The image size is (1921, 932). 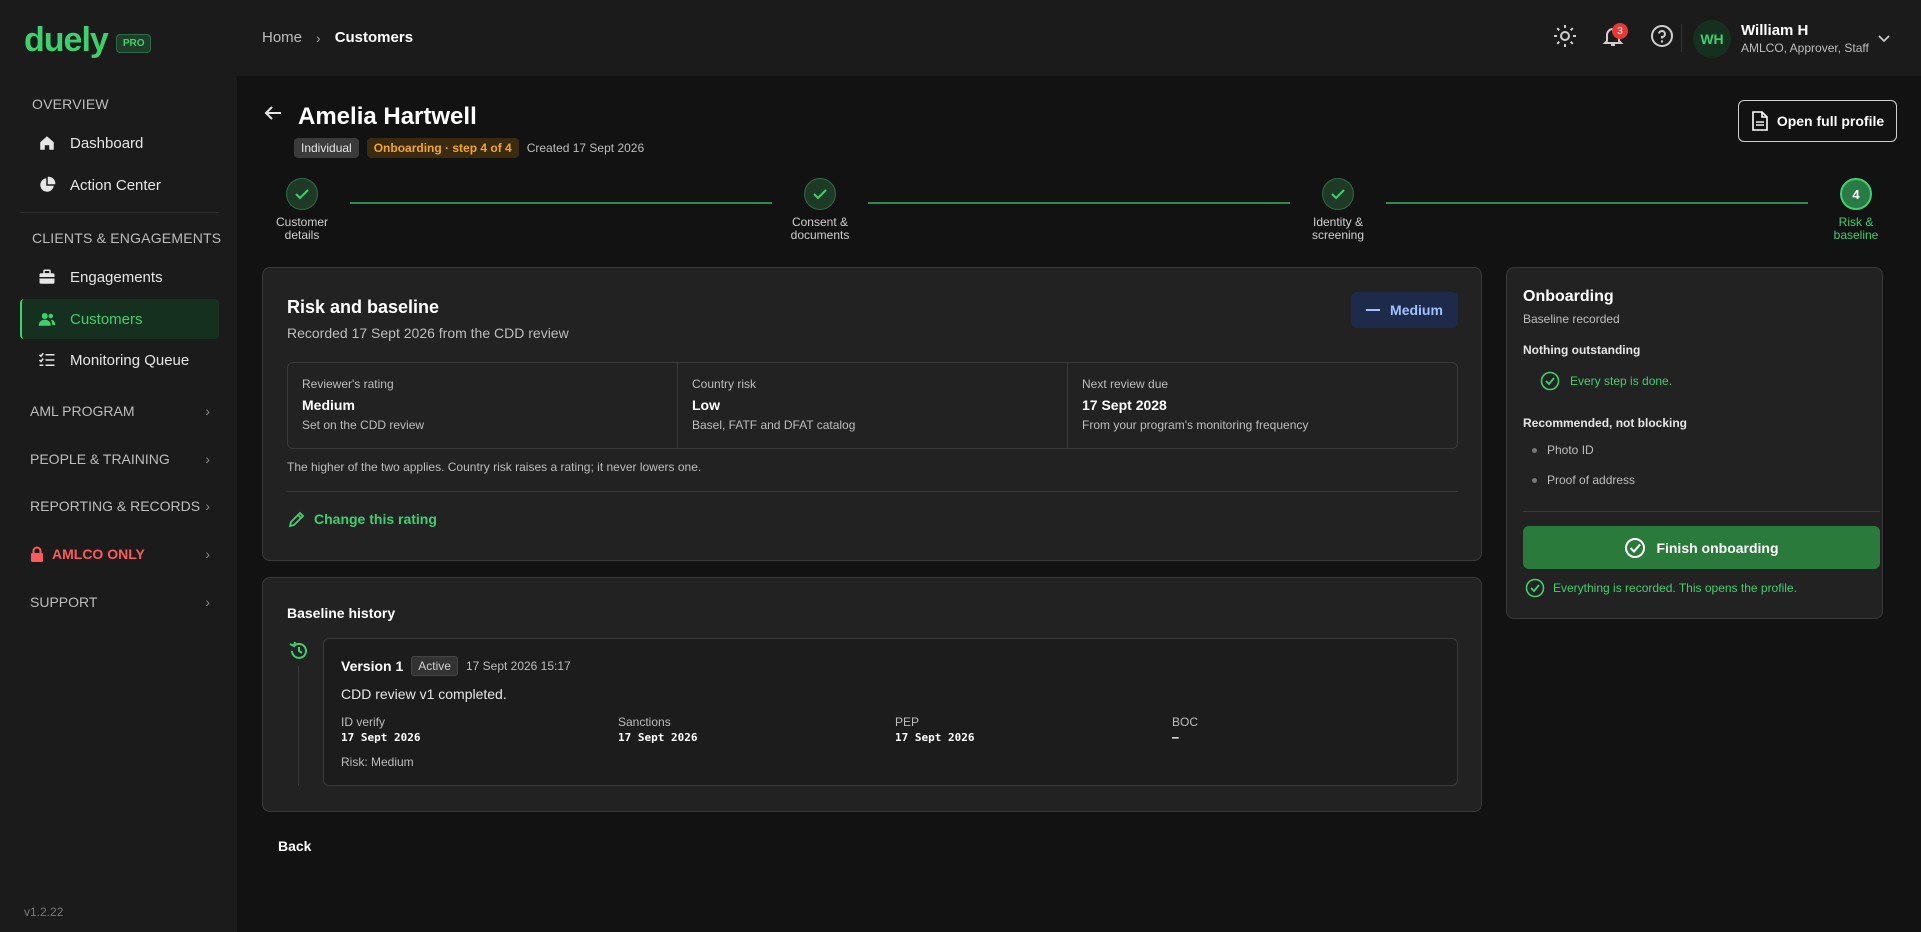 What do you see at coordinates (100, 459) in the screenshot?
I see `nav-group-label: PEOPLE & TRAINING` at bounding box center [100, 459].